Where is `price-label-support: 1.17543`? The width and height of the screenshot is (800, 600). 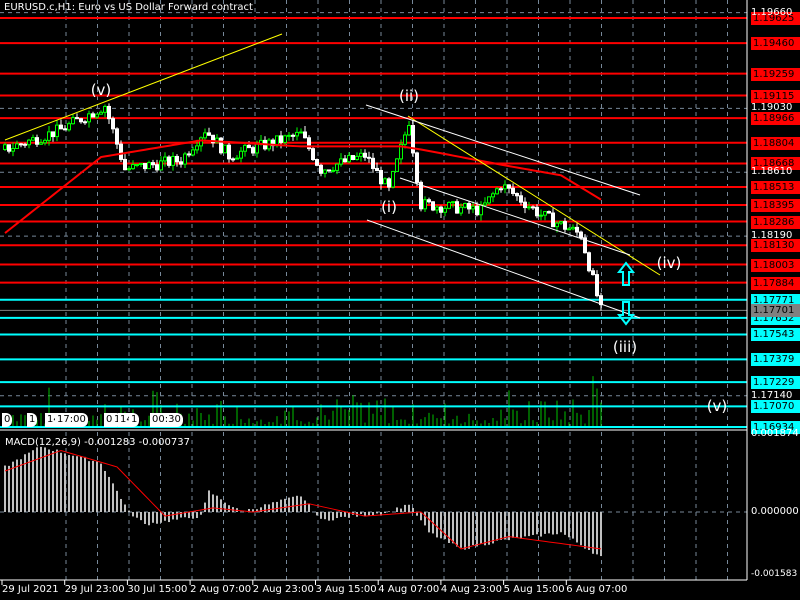
price-label-support: 1.17543 is located at coordinates (775, 335).